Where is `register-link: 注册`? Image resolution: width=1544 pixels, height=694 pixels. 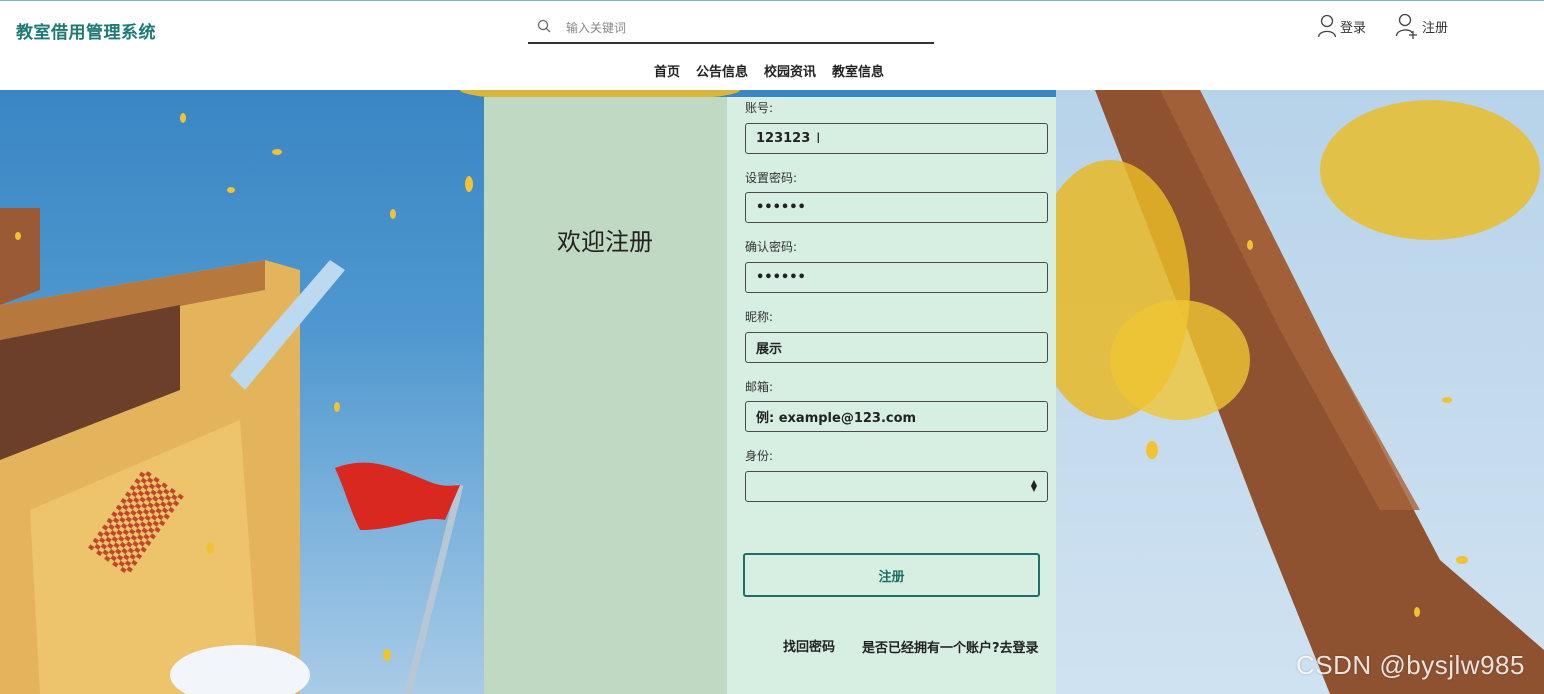
register-link: 注册 is located at coordinates (1421, 26).